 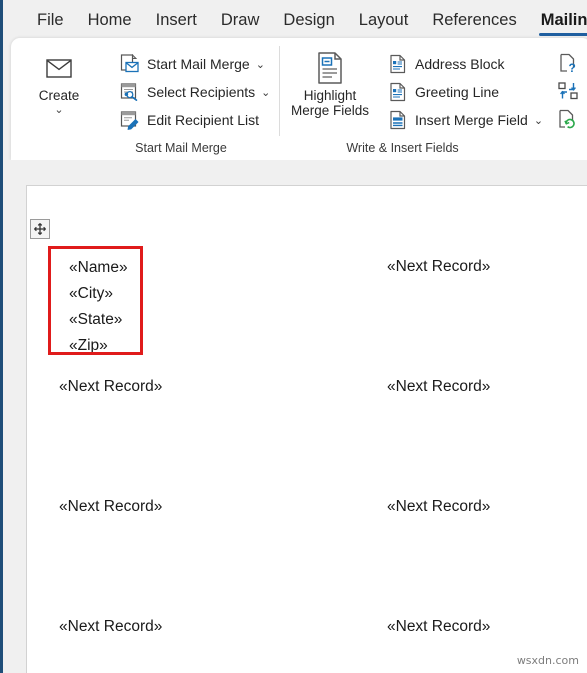 What do you see at coordinates (547, 660) in the screenshot?
I see `watermark: wsxdn.com` at bounding box center [547, 660].